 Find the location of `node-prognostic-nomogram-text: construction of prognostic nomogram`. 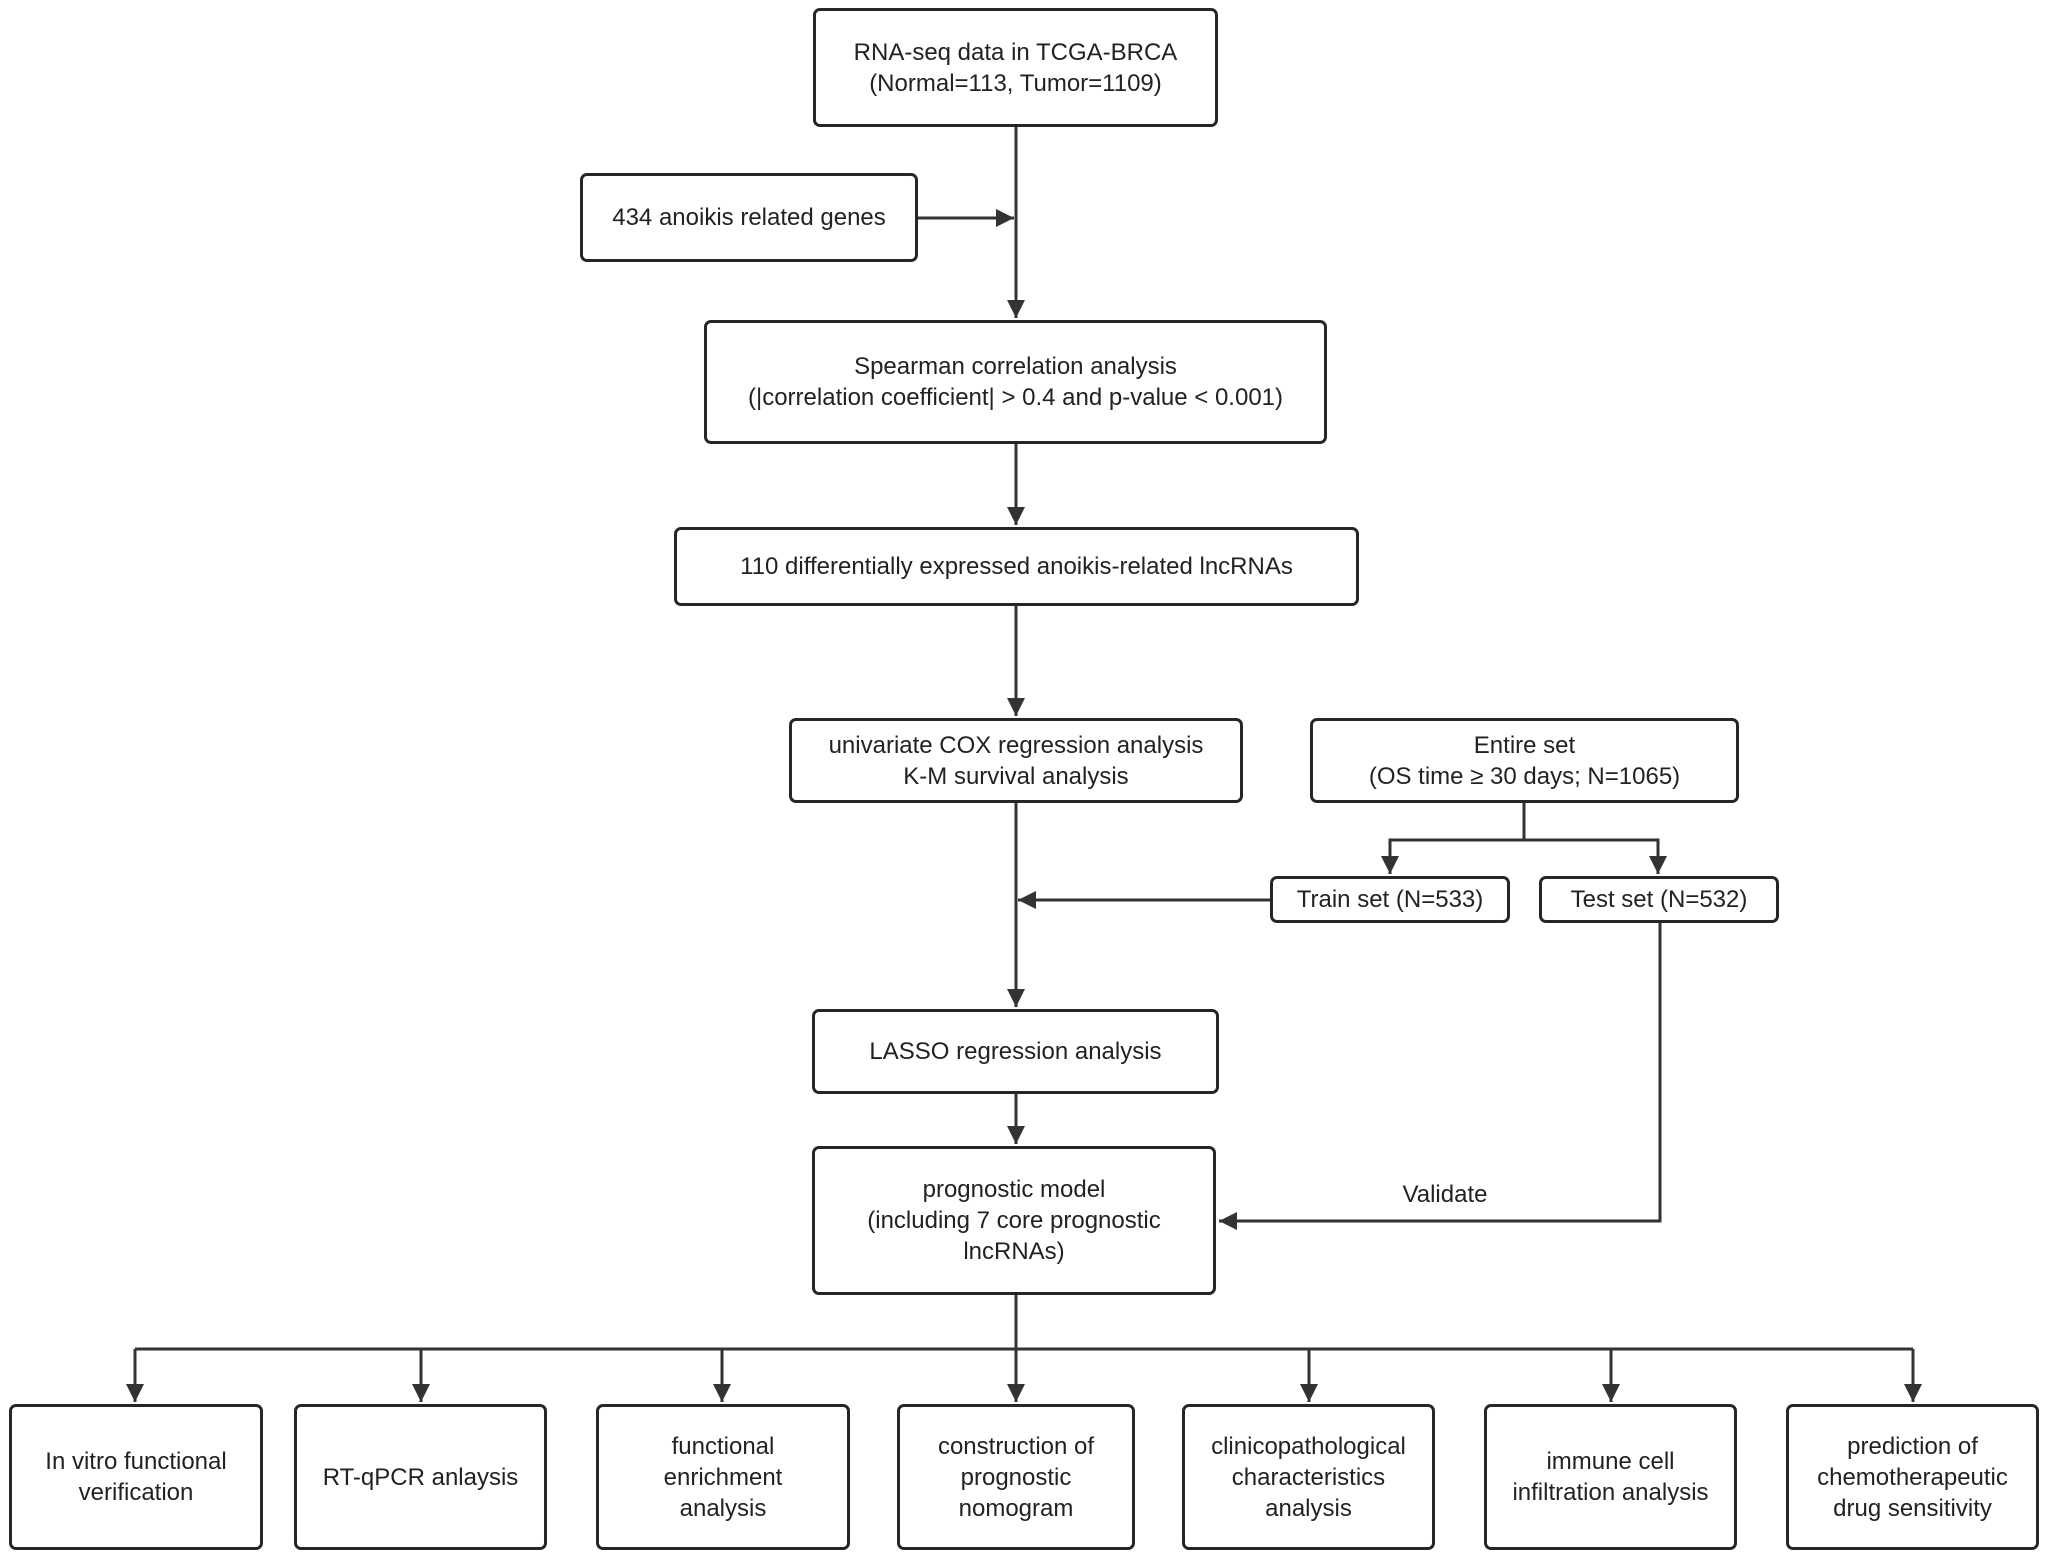

node-prognostic-nomogram-text: construction of prognostic nomogram is located at coordinates (1016, 1477).